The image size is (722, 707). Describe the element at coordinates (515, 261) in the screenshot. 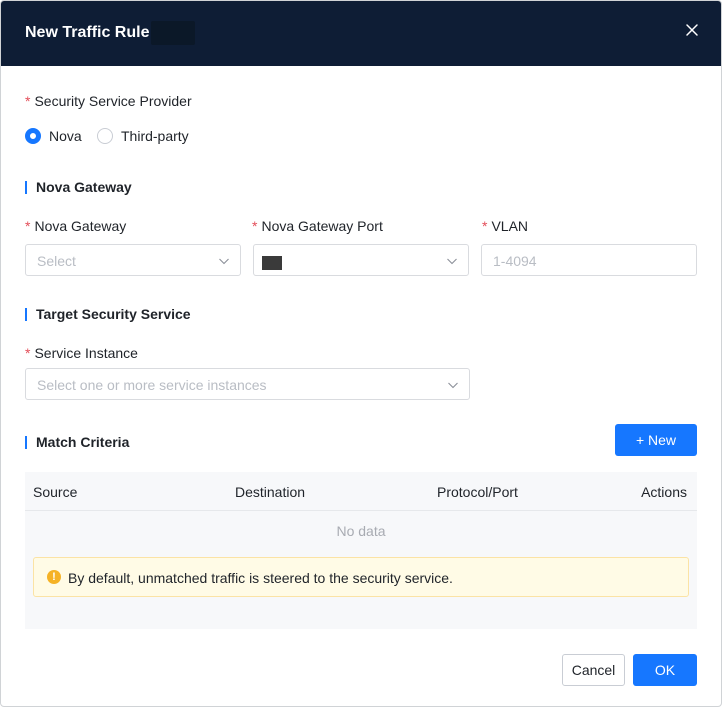

I see `vlan-input-placeholder: 1-4094` at that location.